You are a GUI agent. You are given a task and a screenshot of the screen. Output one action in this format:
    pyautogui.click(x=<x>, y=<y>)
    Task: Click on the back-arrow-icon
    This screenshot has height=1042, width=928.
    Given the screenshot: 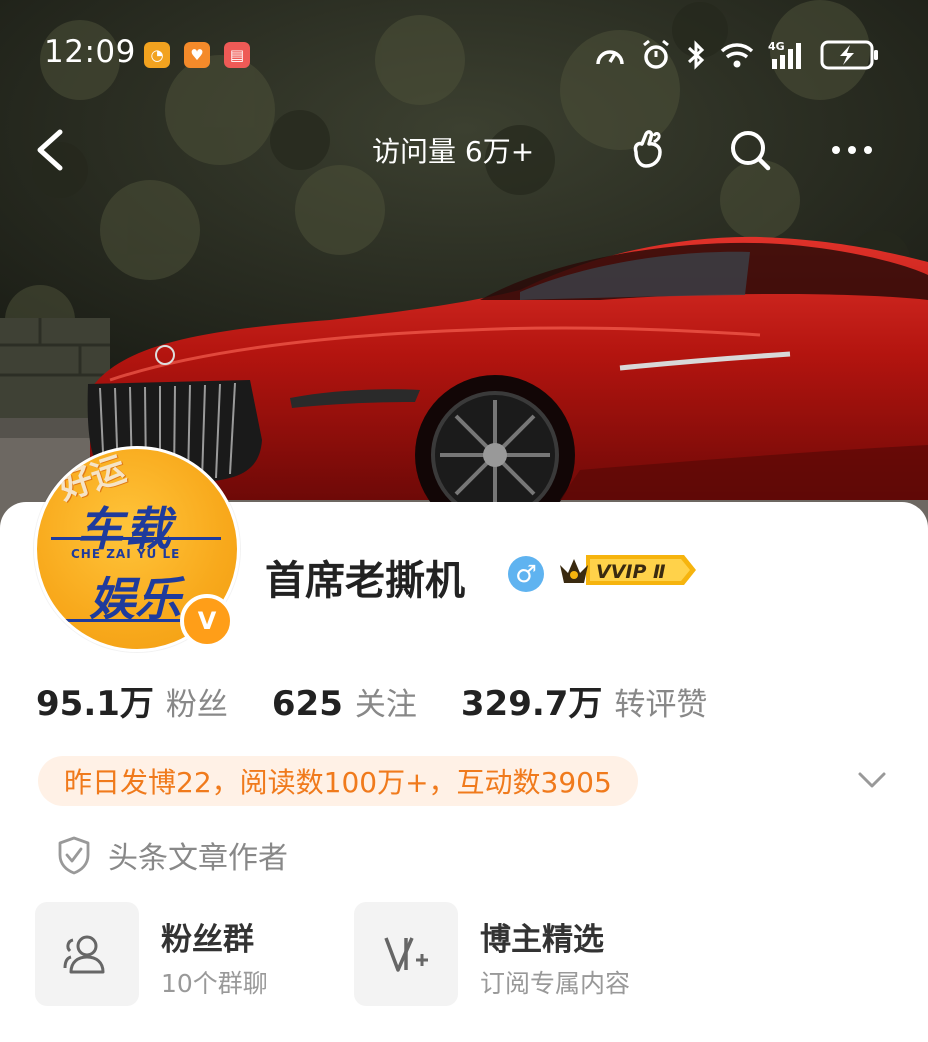 What is the action you would take?
    pyautogui.click(x=52, y=150)
    